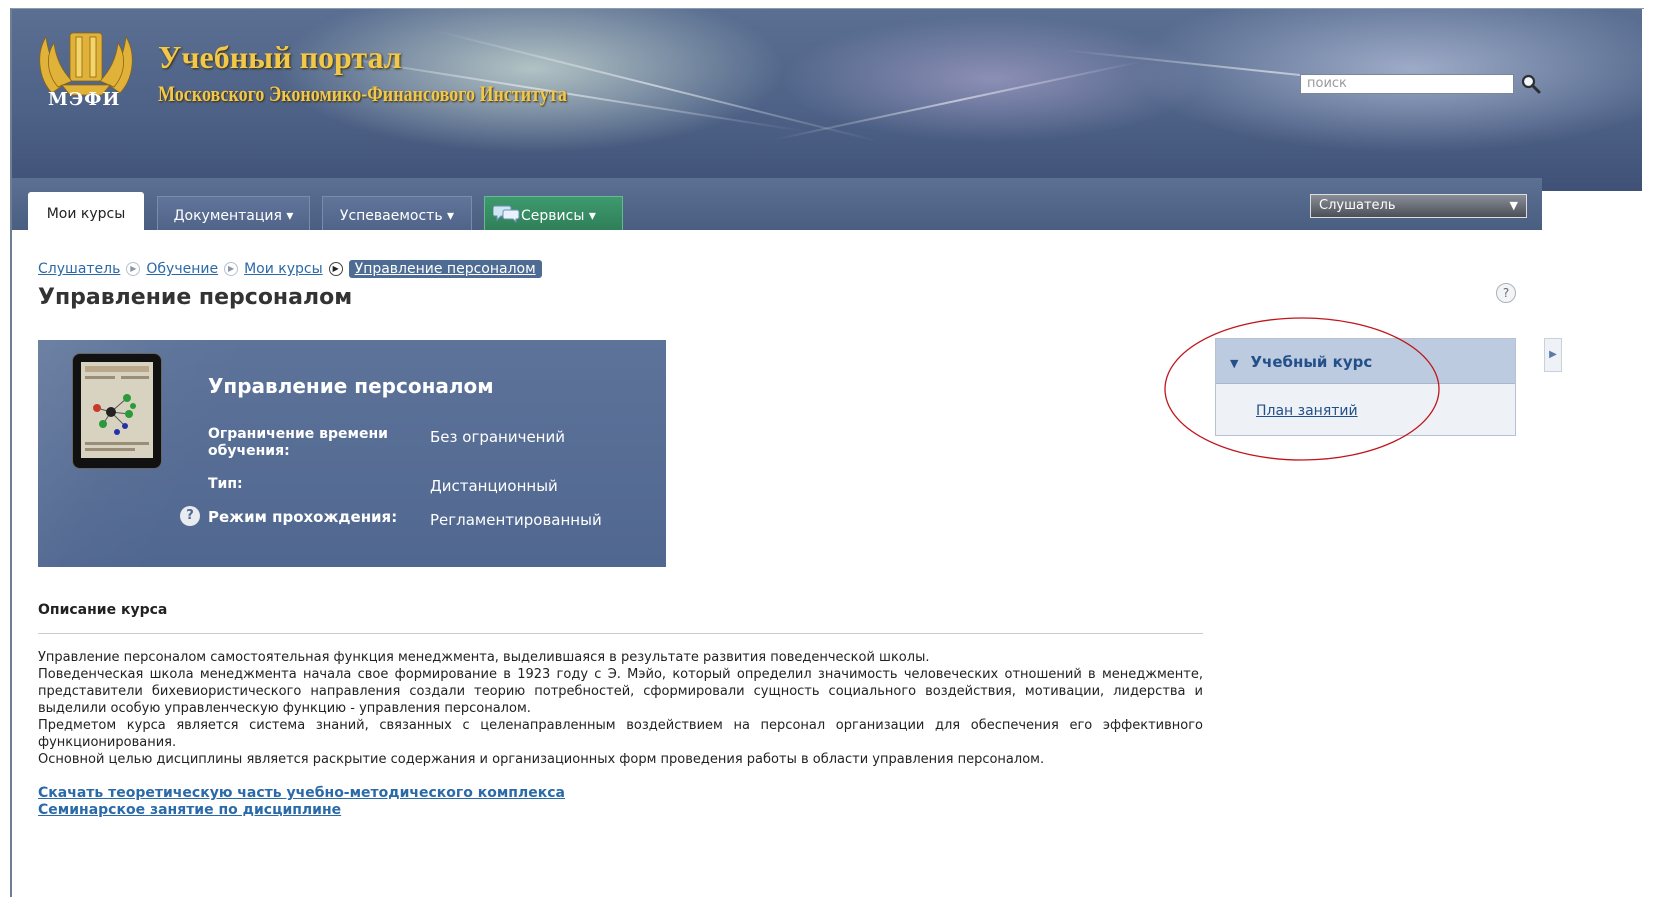 The height and width of the screenshot is (897, 1658). I want to click on course-card-title: Управление персоналом, so click(351, 386).